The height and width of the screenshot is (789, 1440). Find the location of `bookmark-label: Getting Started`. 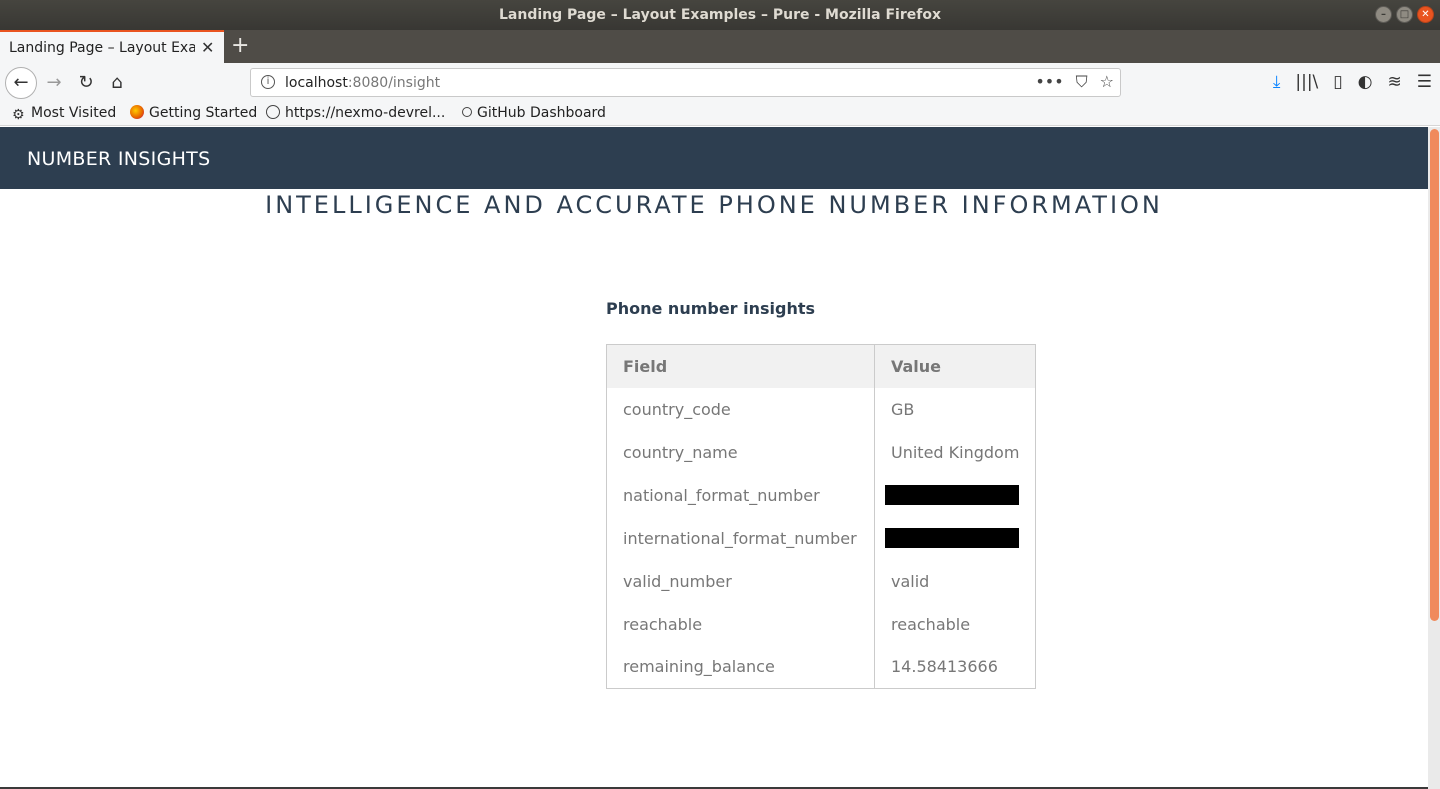

bookmark-label: Getting Started is located at coordinates (203, 113).